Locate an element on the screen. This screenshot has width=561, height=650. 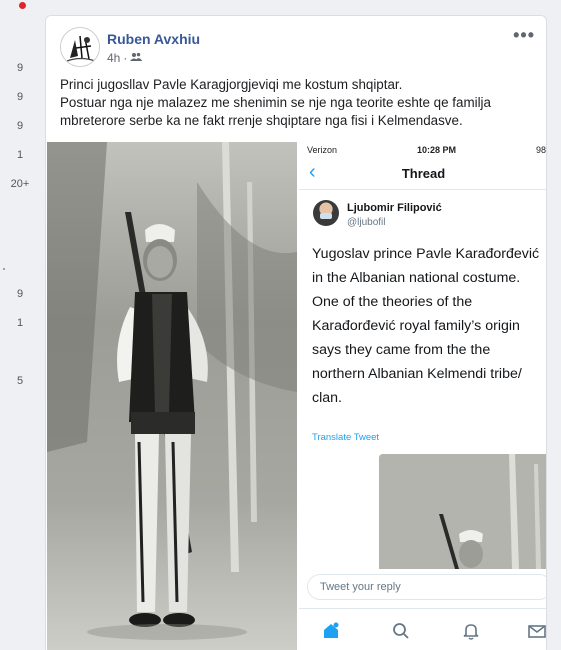
author-name: Ruben Avxhiu is located at coordinates (153, 39).